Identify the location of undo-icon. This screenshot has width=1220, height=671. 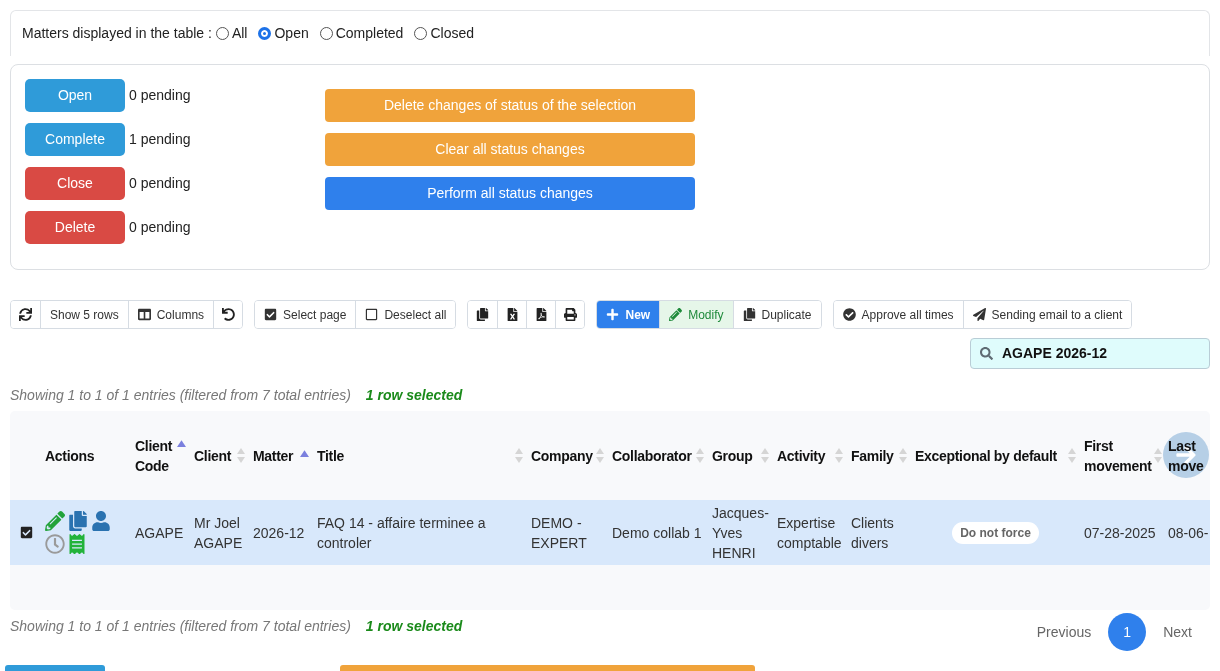
(228, 314).